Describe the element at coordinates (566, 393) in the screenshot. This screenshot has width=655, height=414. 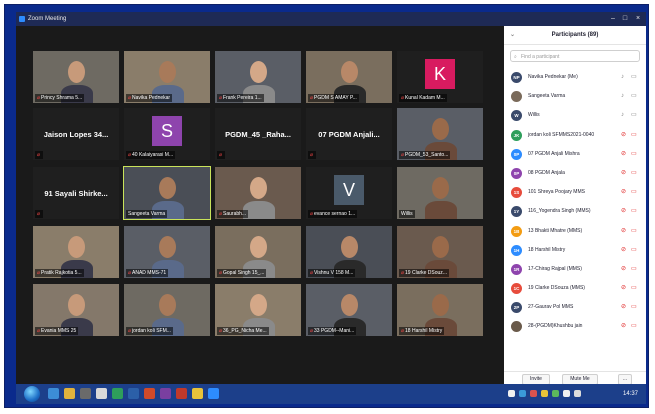
I see `volume-icon` at that location.